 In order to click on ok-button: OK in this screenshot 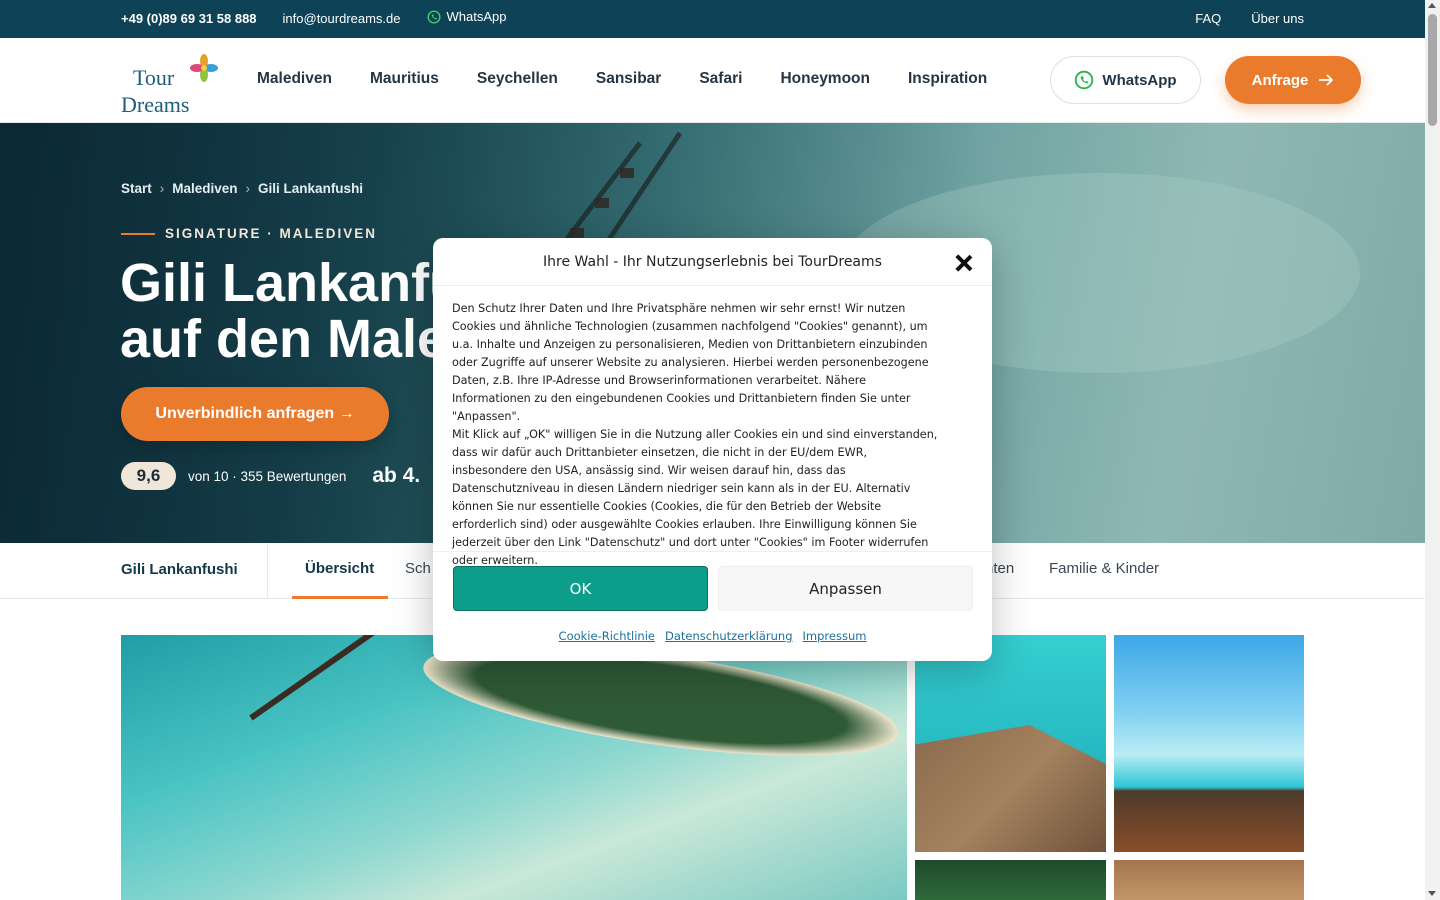, I will do `click(580, 588)`.